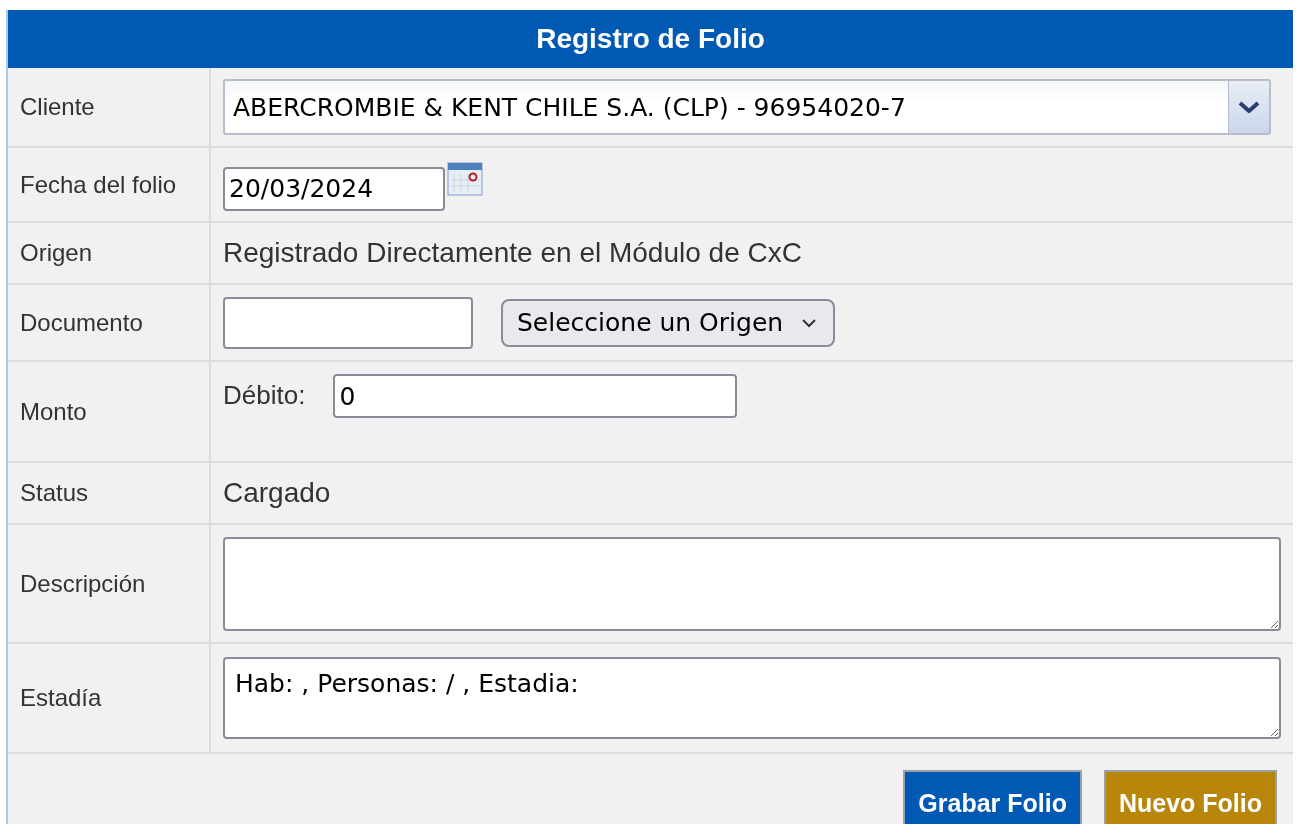 This screenshot has height=824, width=1297. Describe the element at coordinates (668, 322) in the screenshot. I see `origin-select: Seleccione un Origen` at that location.